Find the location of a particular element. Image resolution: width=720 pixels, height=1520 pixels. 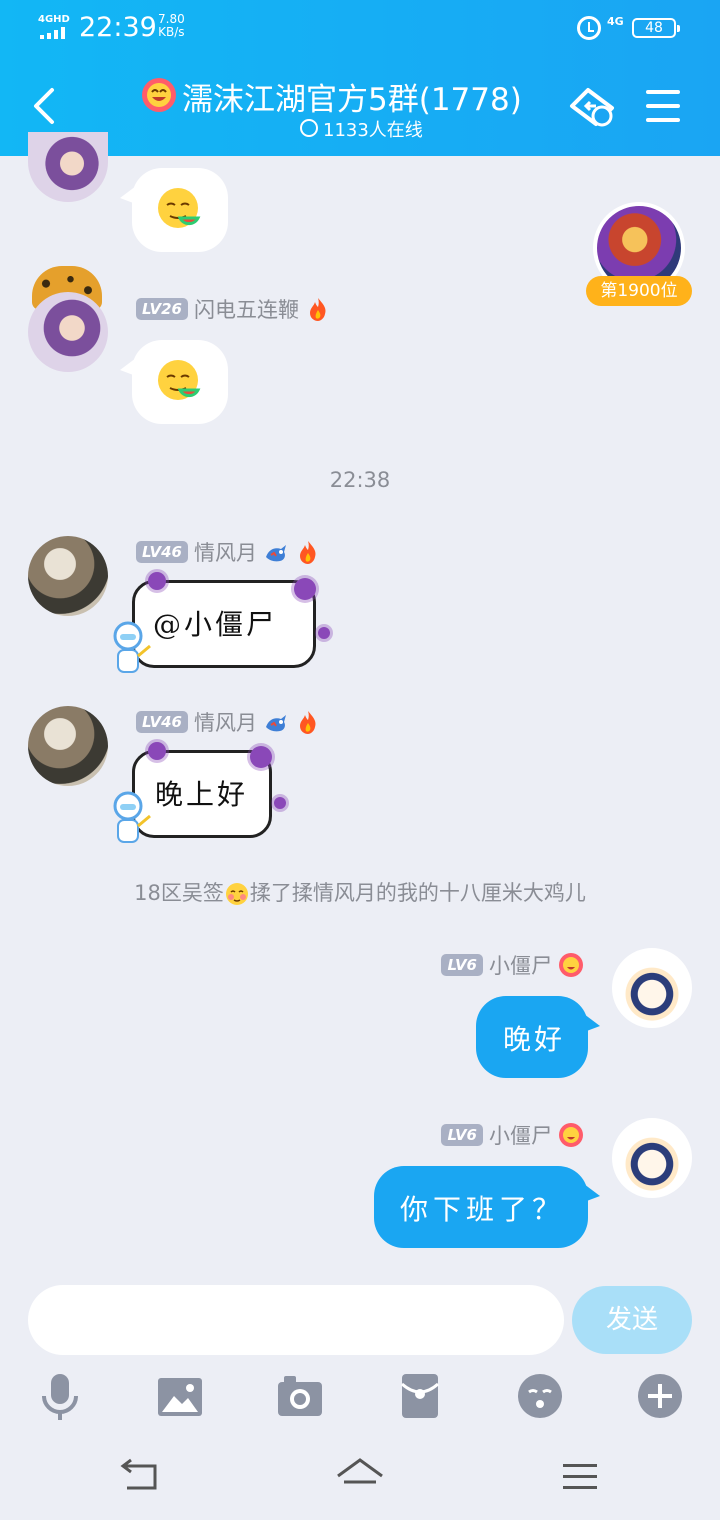

rank-badge: 第1900位 is located at coordinates (639, 291).